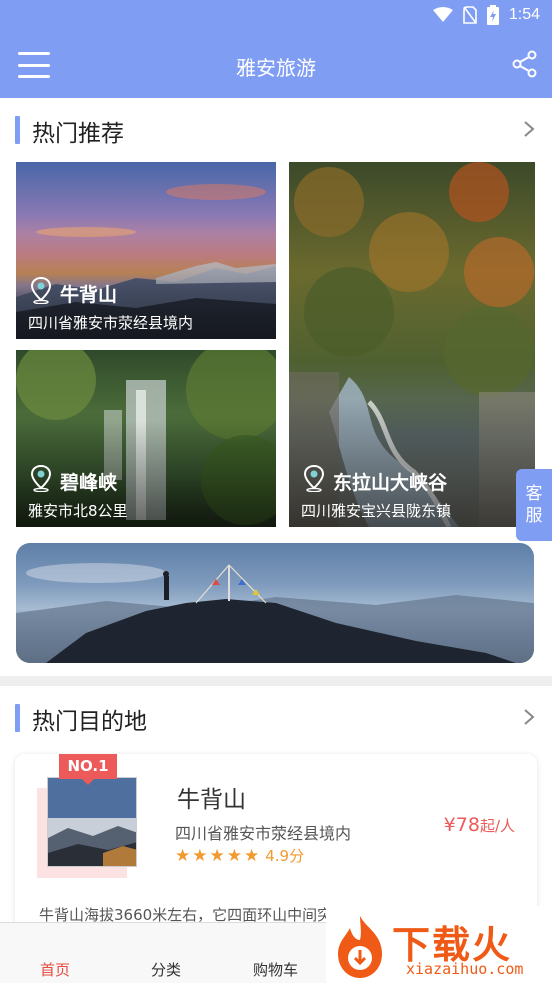 The image size is (552, 983). I want to click on customer-service-button: 客 服, so click(534, 505).